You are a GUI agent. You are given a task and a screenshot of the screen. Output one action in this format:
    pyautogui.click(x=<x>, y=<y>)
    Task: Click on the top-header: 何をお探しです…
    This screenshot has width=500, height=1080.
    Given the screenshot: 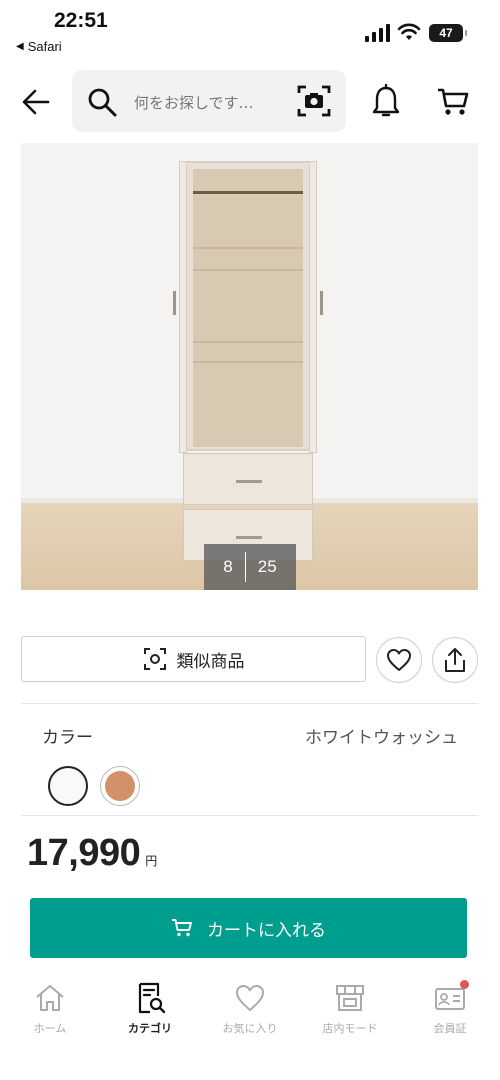 What is the action you would take?
    pyautogui.click(x=250, y=101)
    